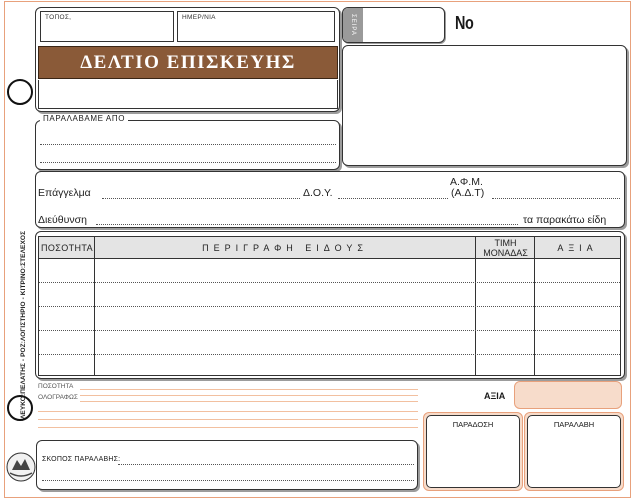  I want to click on punch-hole-top, so click(20, 92).